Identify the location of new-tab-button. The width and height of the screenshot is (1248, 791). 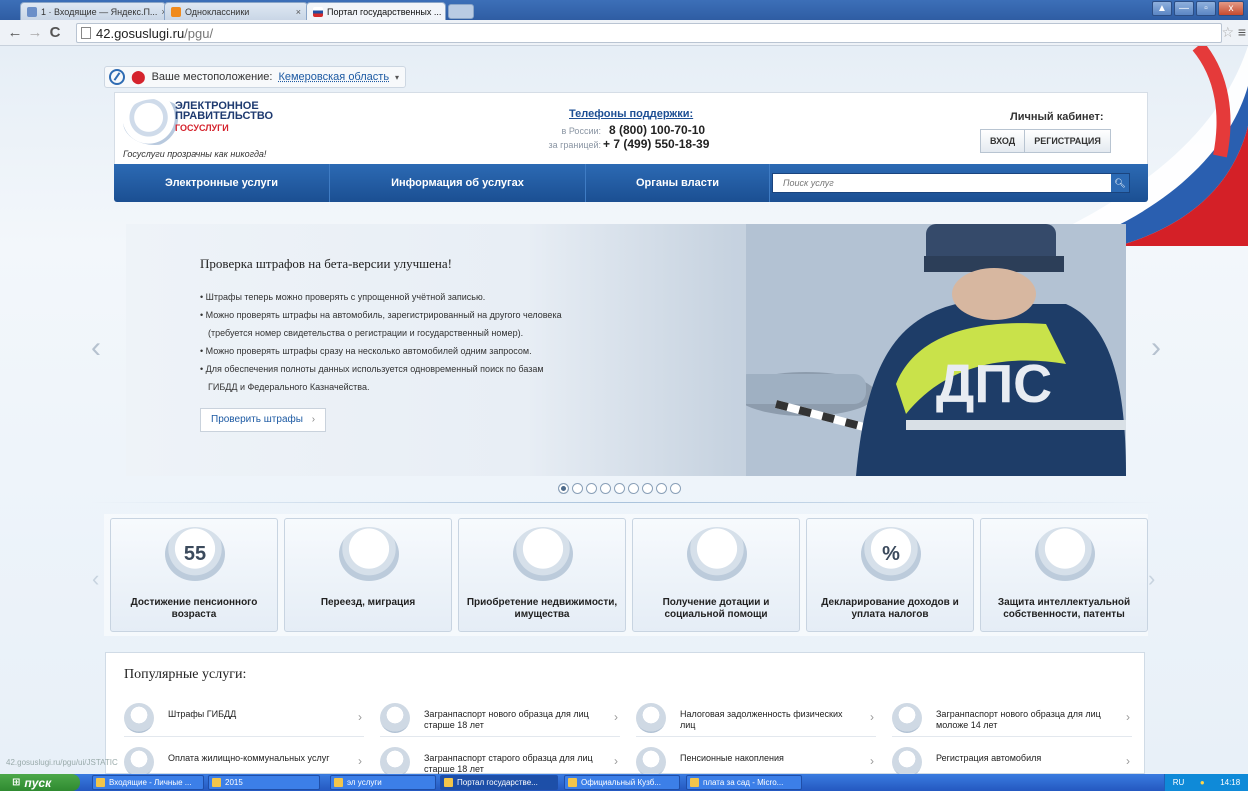
(461, 11).